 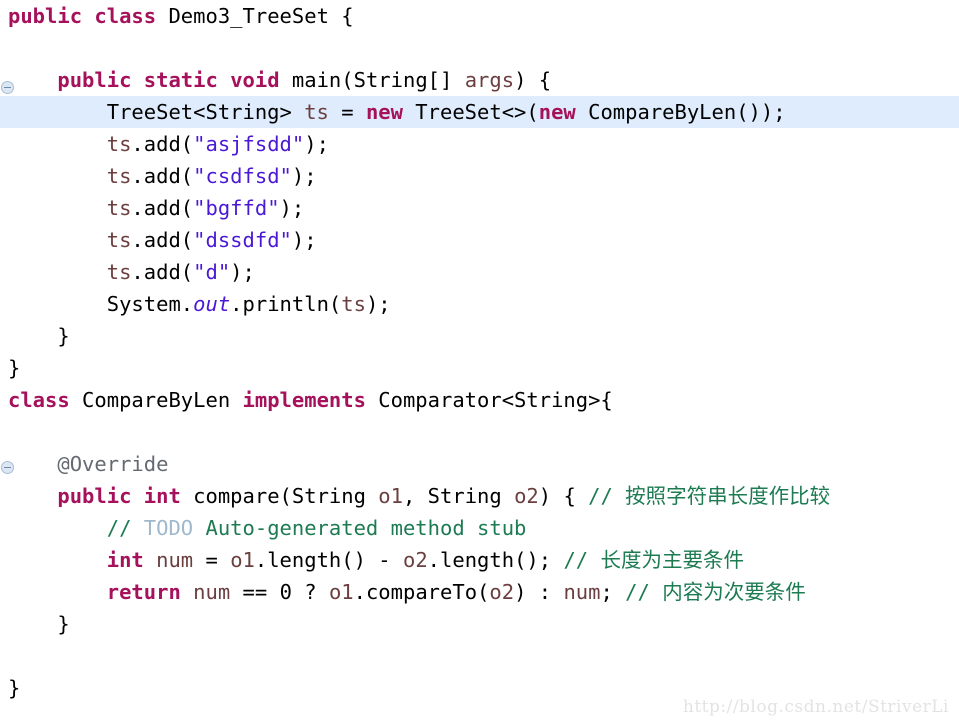 I want to click on code-token-plain: main(String[], so click(x=372, y=80).